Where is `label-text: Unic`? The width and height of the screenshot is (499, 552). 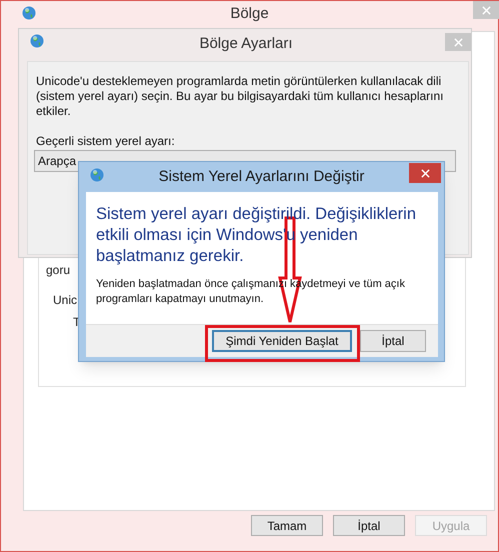 label-text: Unic is located at coordinates (65, 300).